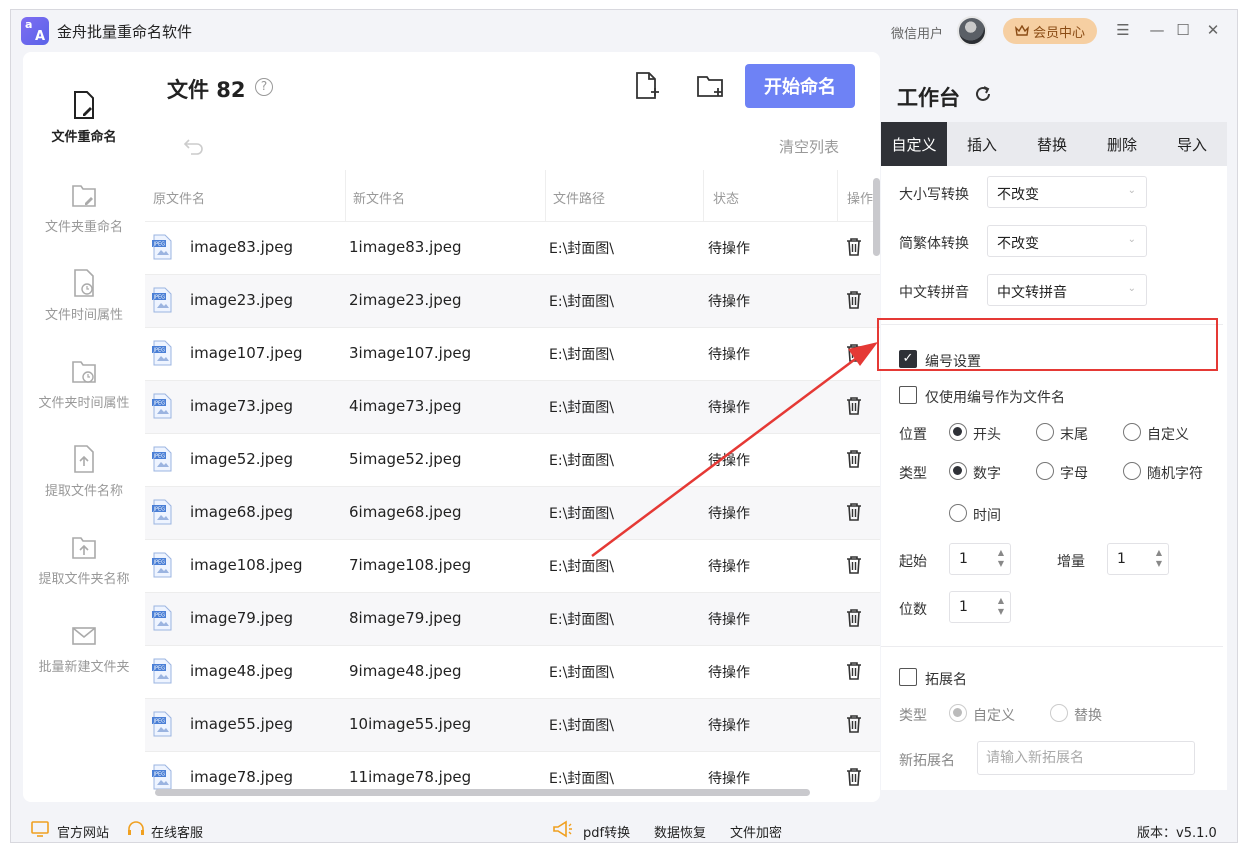 The image size is (1247, 851). Describe the element at coordinates (958, 471) in the screenshot. I see `type-radio-number` at that location.